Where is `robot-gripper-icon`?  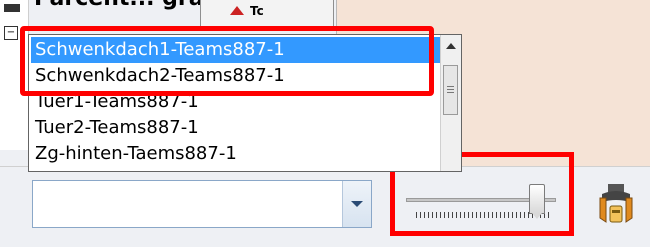 robot-gripper-icon is located at coordinates (616, 206).